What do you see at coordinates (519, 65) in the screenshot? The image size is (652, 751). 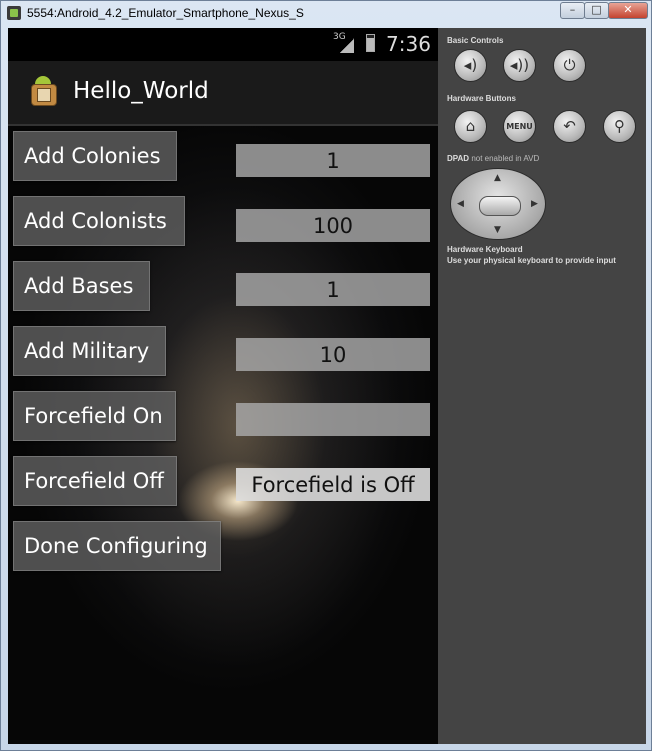 I see `volume-up-icon: ◂))` at bounding box center [519, 65].